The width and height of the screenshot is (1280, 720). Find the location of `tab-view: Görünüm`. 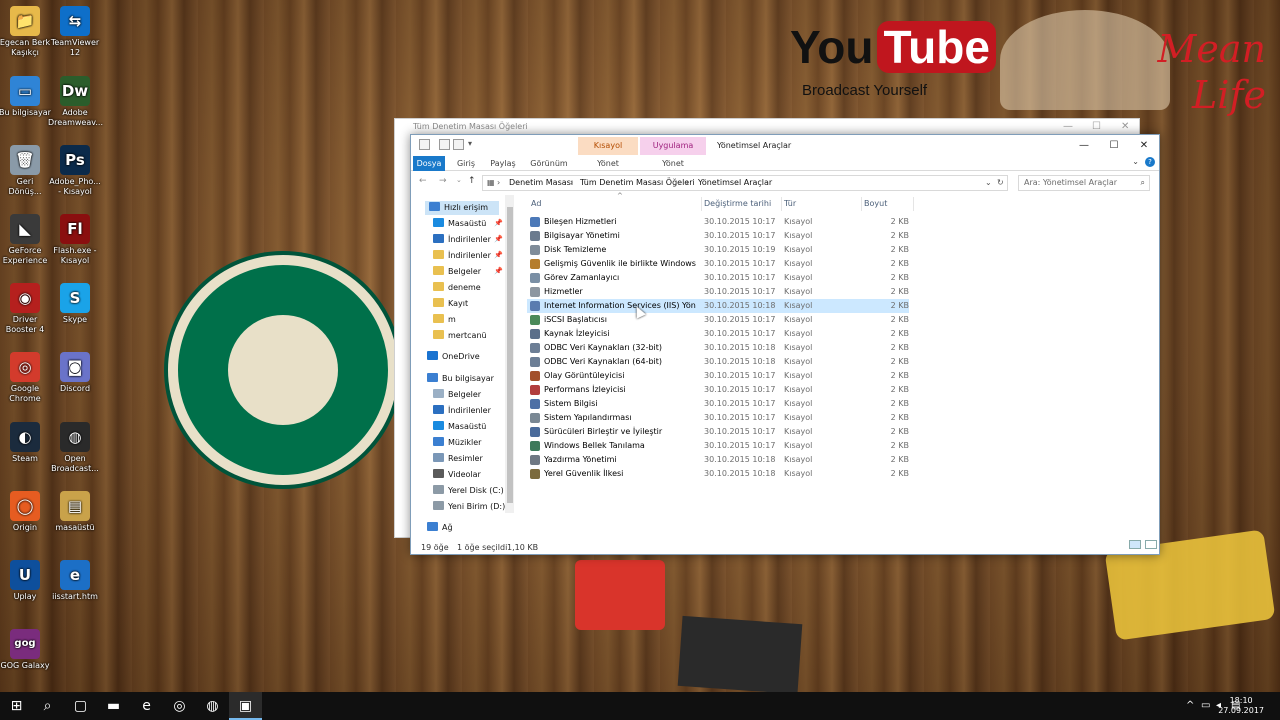

tab-view: Görünüm is located at coordinates (549, 163).